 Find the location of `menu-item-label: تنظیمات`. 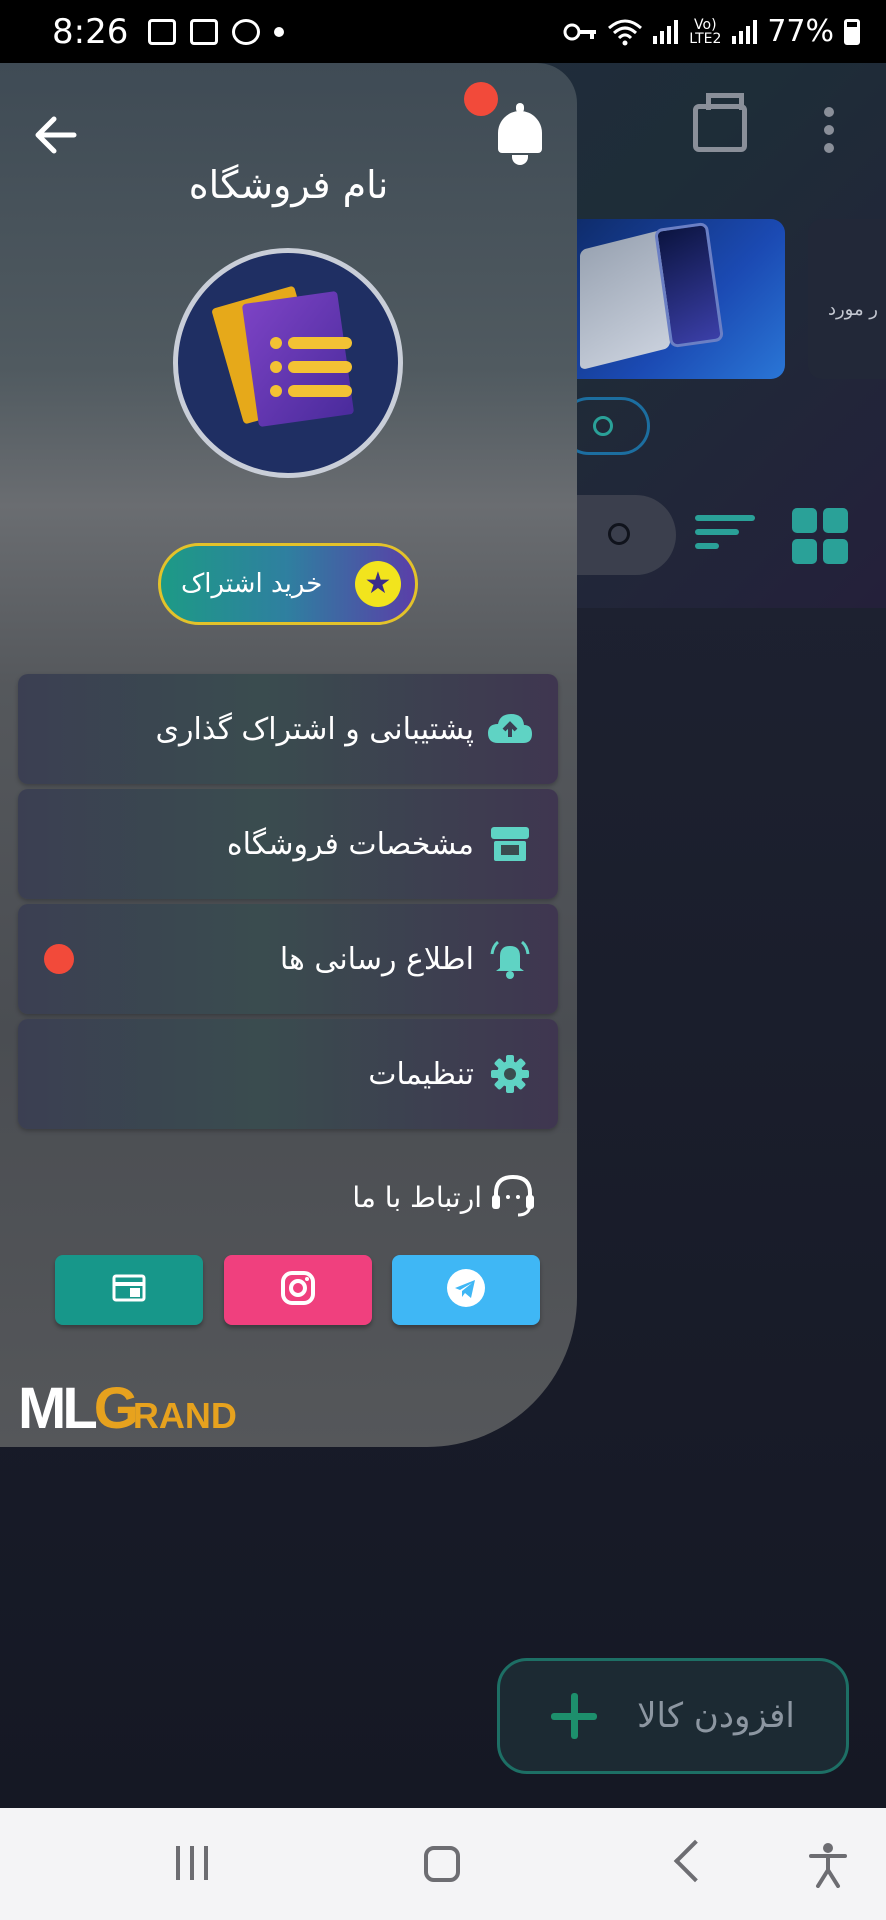

menu-item-label: تنظیمات is located at coordinates (421, 1074).